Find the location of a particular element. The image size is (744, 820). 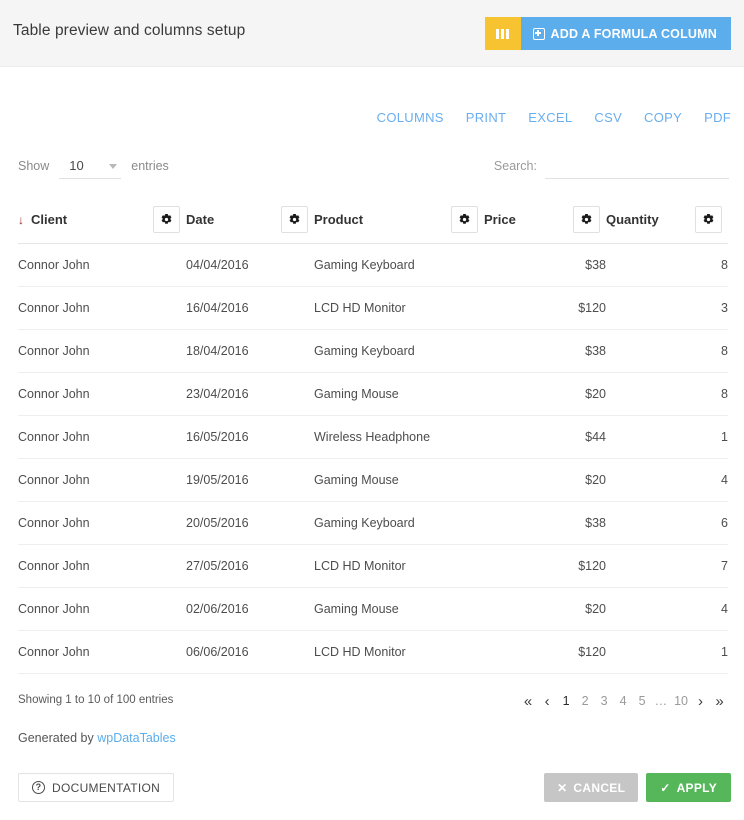

question-circle-icon: ? is located at coordinates (38, 787).